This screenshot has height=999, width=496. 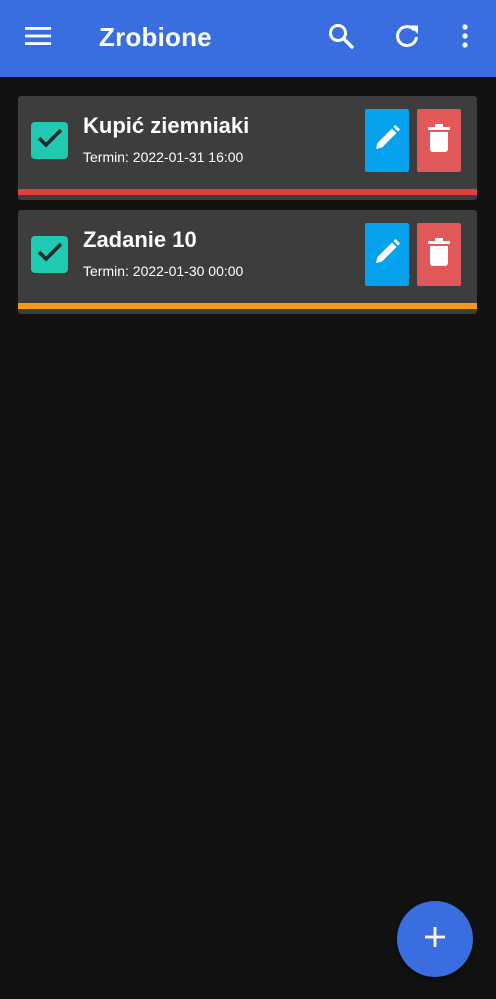 What do you see at coordinates (247, 262) in the screenshot?
I see `task-card: Zadanie 10 Termin: 2022-01-30 00:00` at bounding box center [247, 262].